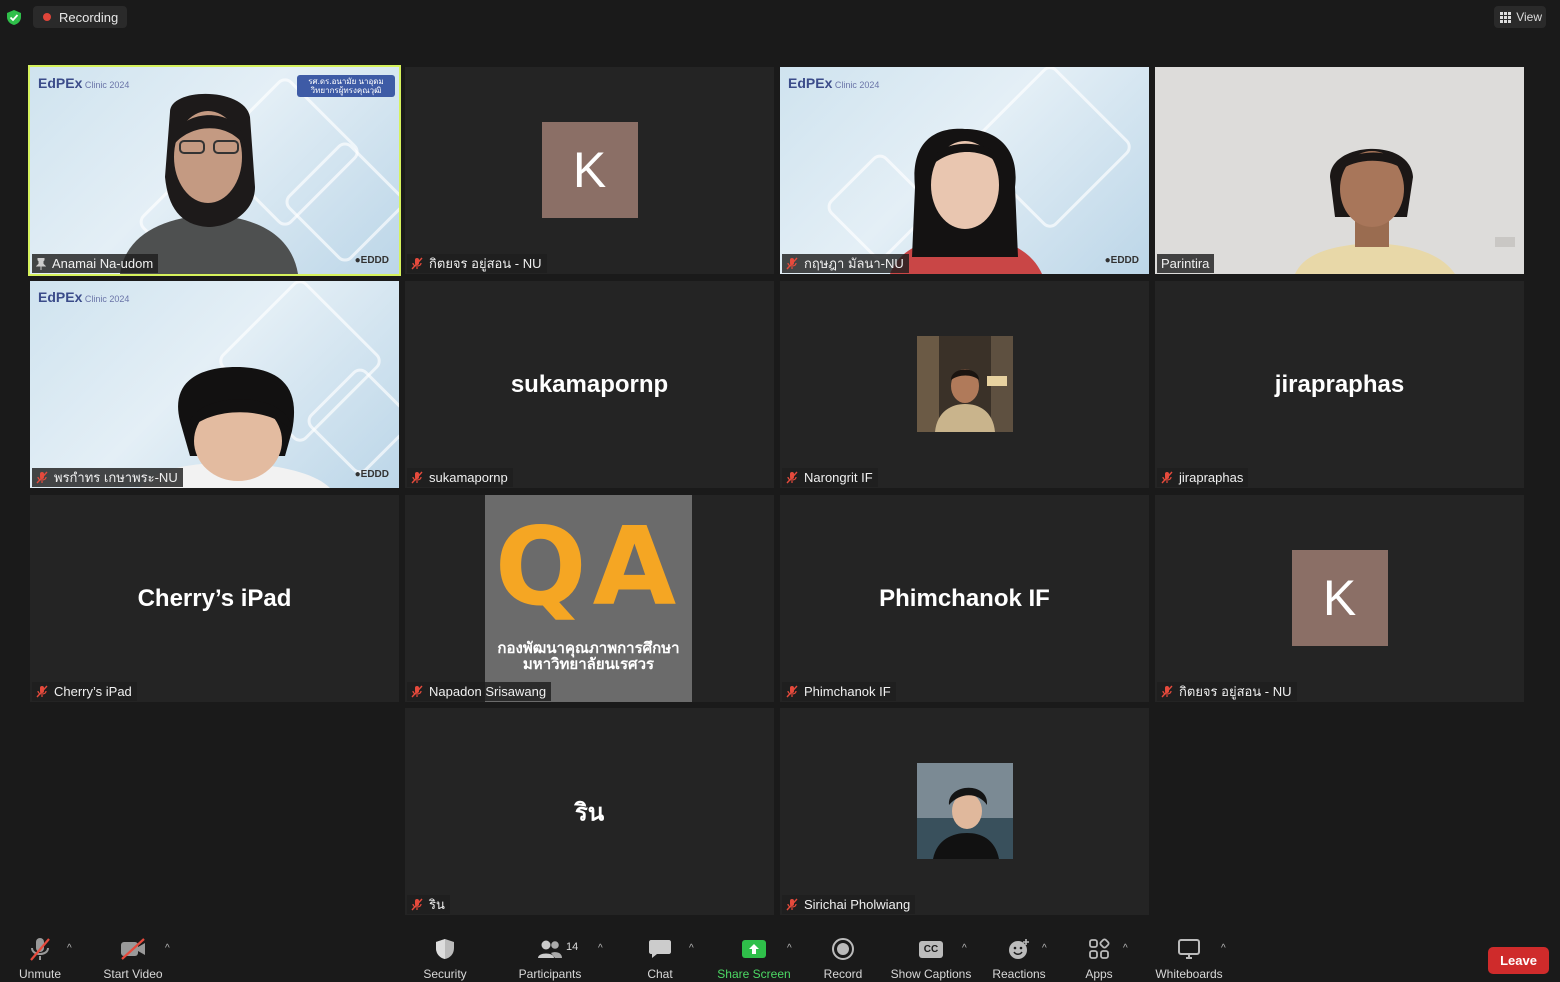 The height and width of the screenshot is (982, 1560). I want to click on recording-indicator: Recording, so click(80, 17).